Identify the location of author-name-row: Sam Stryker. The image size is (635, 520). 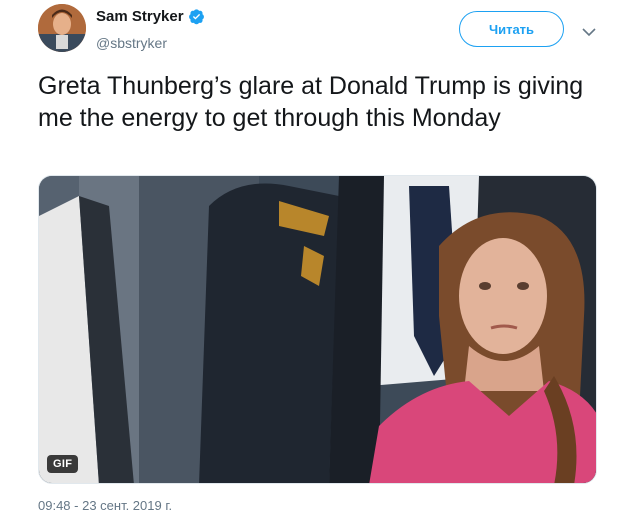
(150, 16).